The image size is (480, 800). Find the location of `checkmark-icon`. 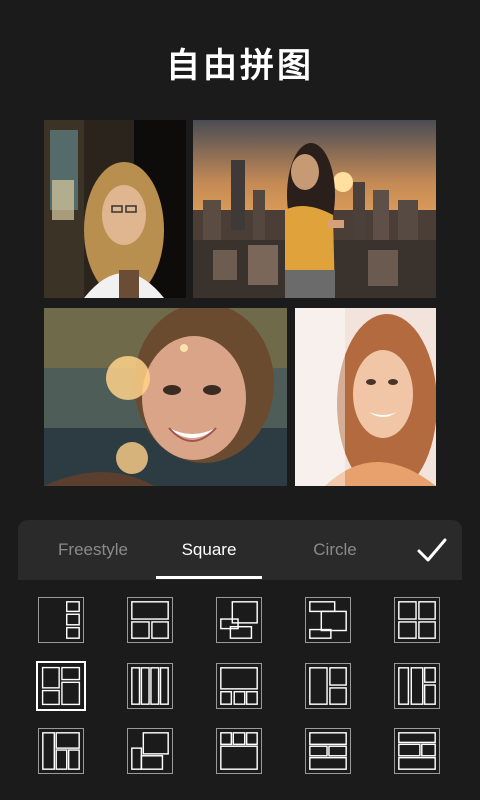

checkmark-icon is located at coordinates (432, 550).